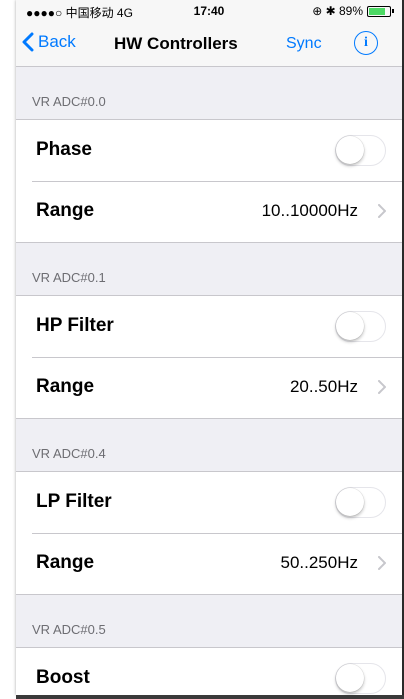 This screenshot has width=404, height=699. Describe the element at coordinates (64, 149) in the screenshot. I see `row-label: Phase` at that location.